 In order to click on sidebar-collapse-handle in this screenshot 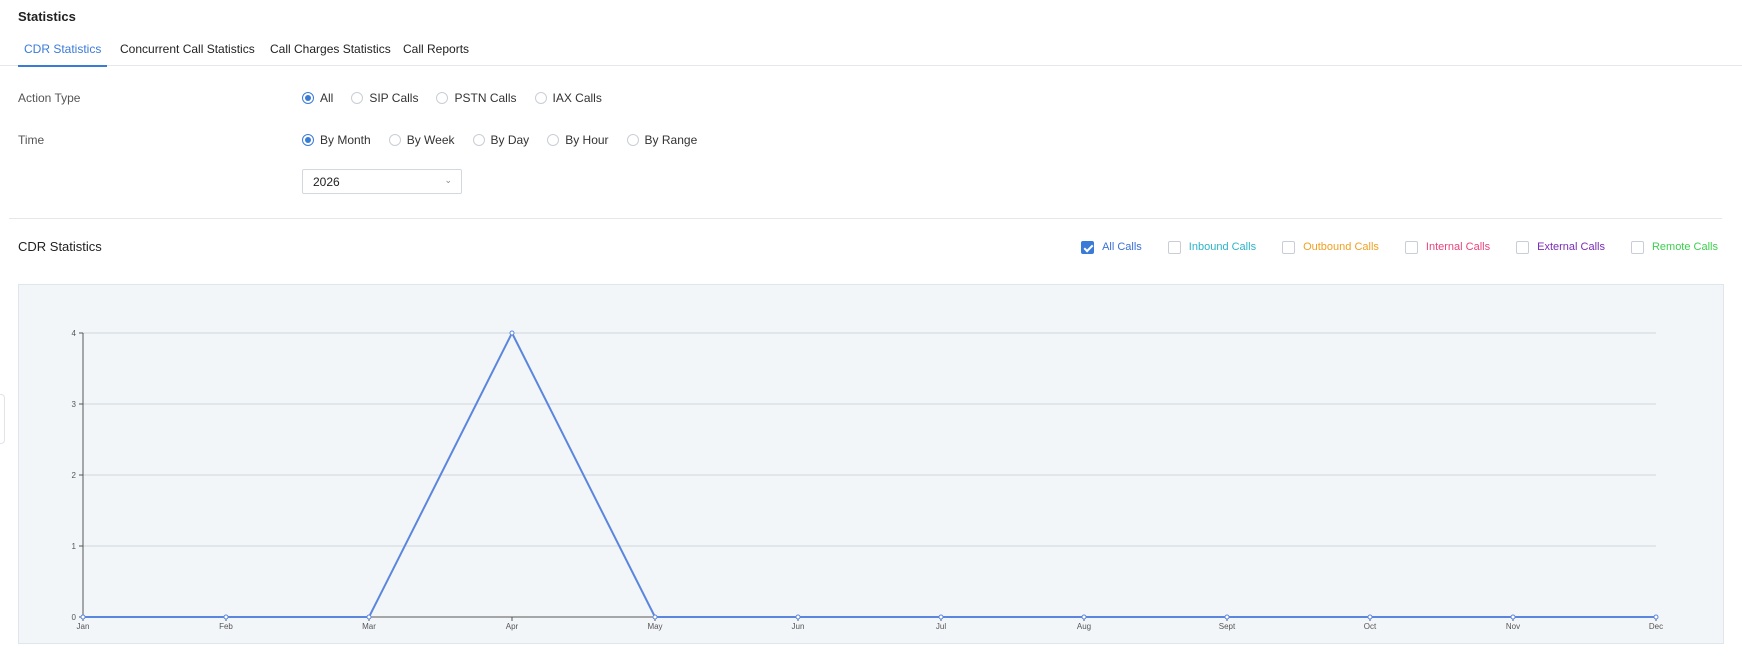, I will do `click(2, 419)`.